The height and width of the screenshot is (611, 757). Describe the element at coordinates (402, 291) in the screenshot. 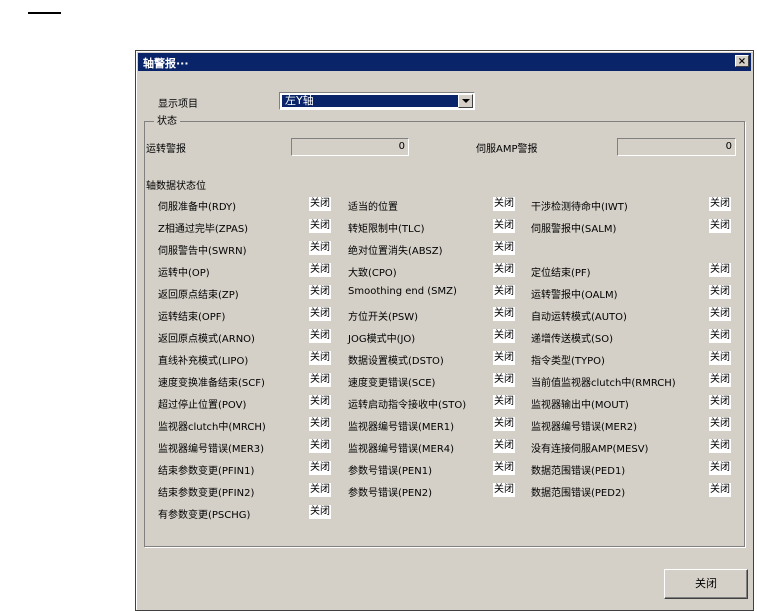

I see `state-label: Smoothing end (SMZ)` at that location.